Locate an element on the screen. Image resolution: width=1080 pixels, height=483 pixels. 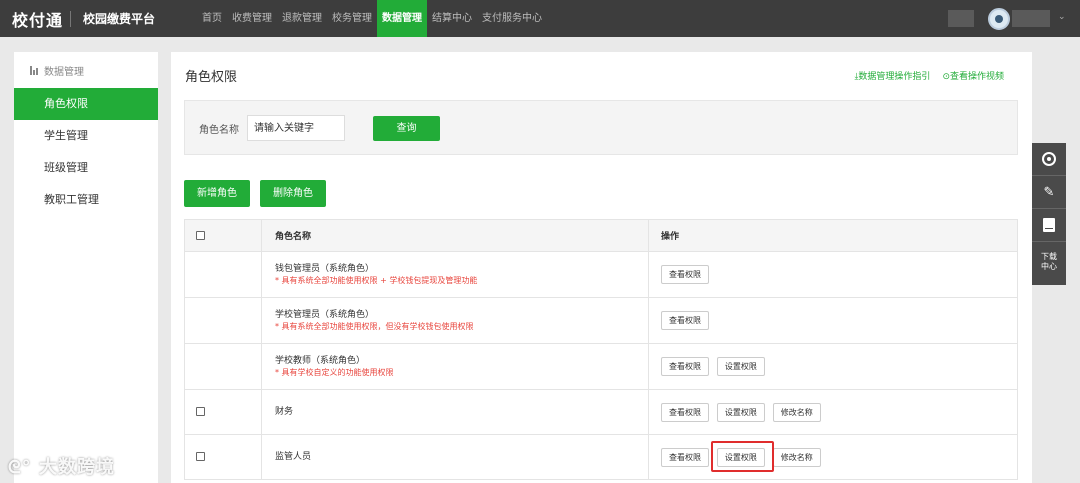
role-name: 学校教师（系统角色） is located at coordinates (320, 361).